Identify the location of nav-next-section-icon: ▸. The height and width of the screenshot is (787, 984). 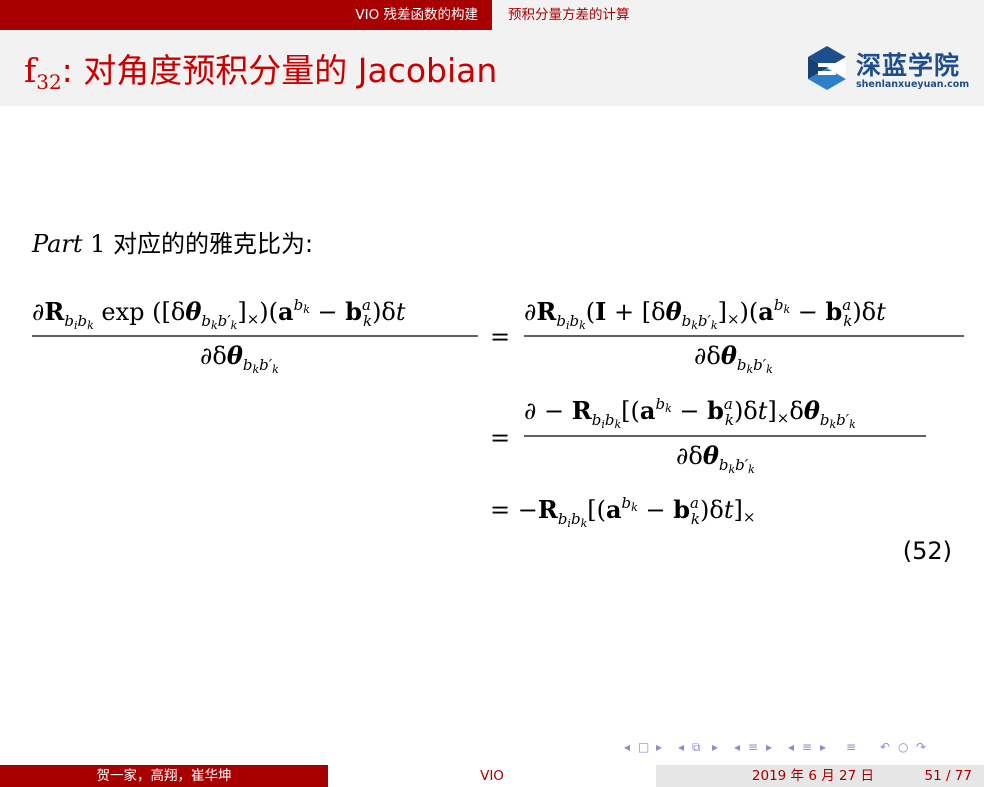
(769, 747).